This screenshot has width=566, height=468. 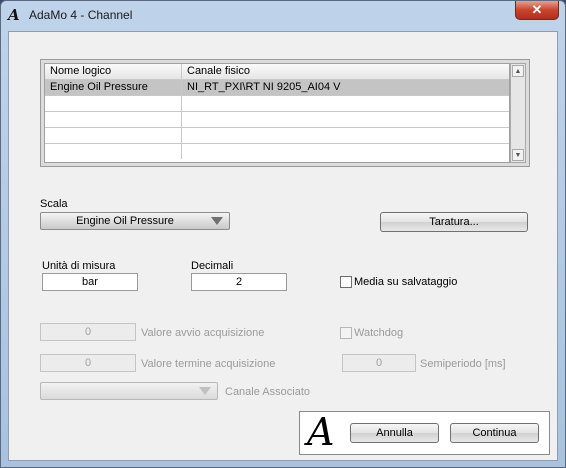 What do you see at coordinates (125, 221) in the screenshot?
I see `scala-dropdown-value: Engine Oil Pressure` at bounding box center [125, 221].